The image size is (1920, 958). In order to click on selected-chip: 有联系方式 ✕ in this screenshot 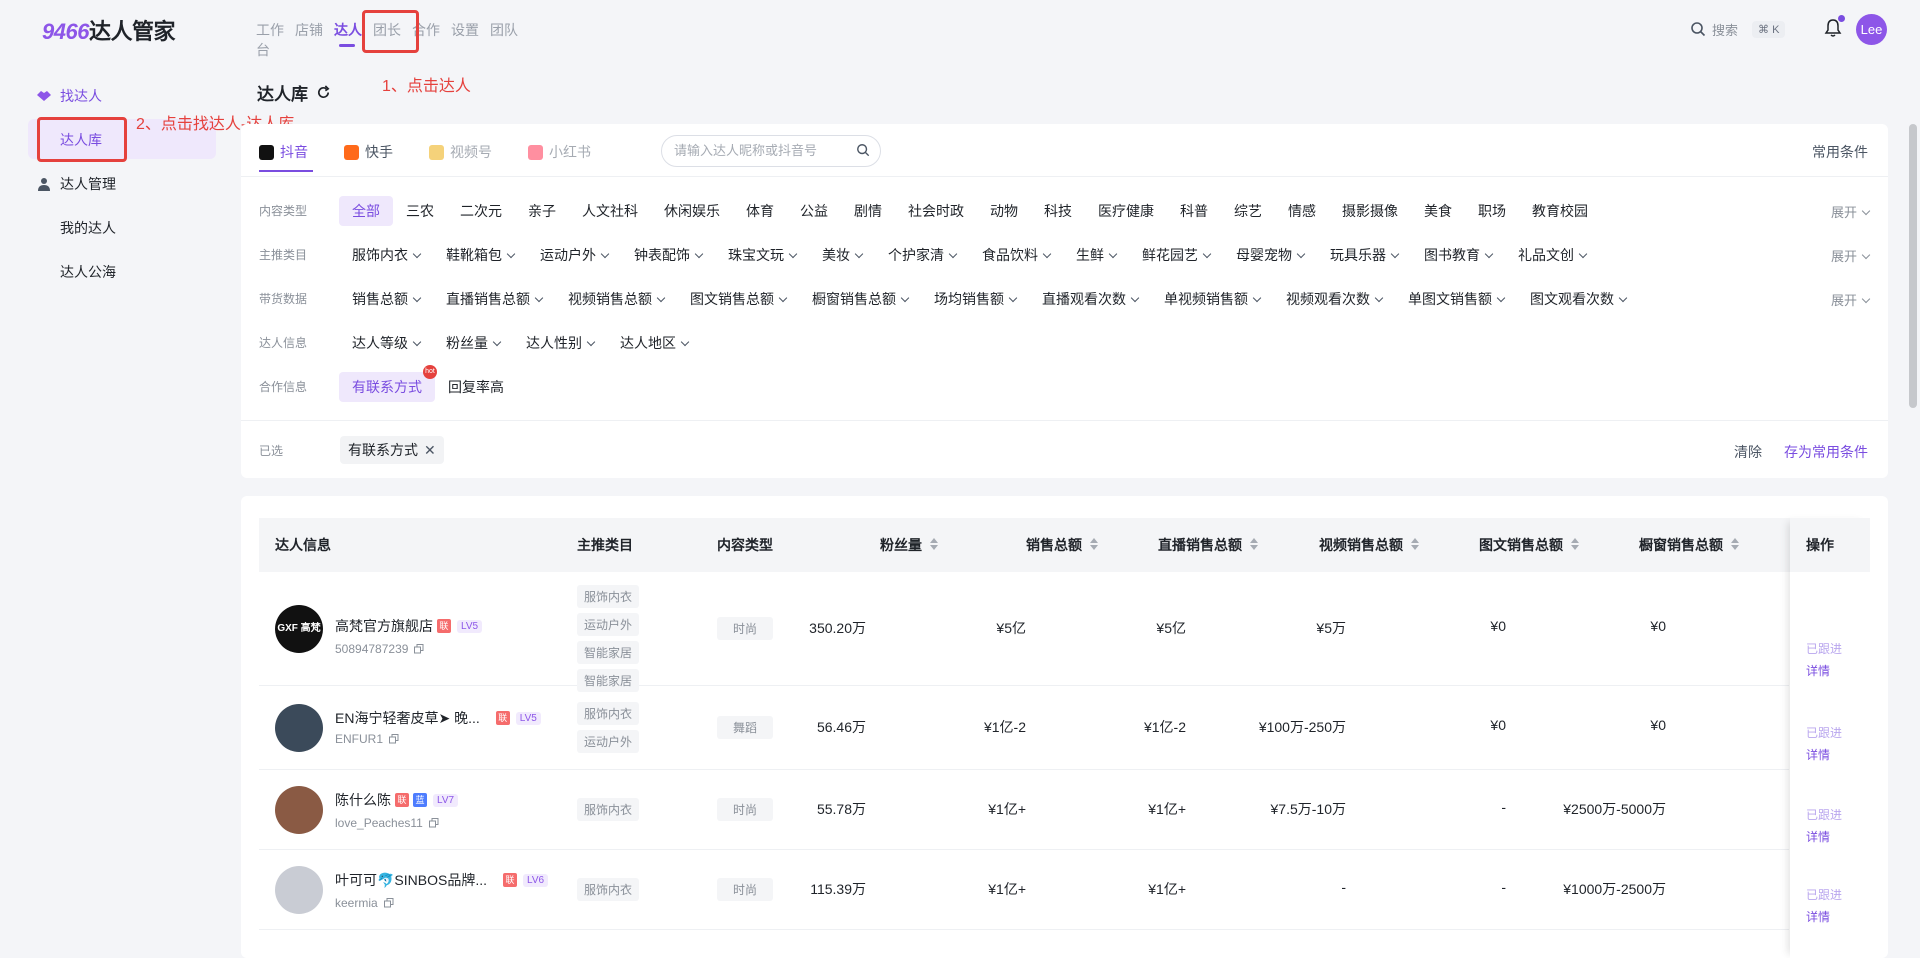, I will do `click(392, 450)`.